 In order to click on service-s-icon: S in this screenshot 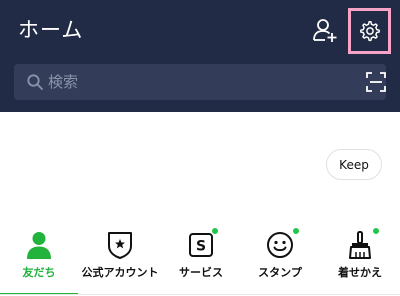, I will do `click(201, 245)`.